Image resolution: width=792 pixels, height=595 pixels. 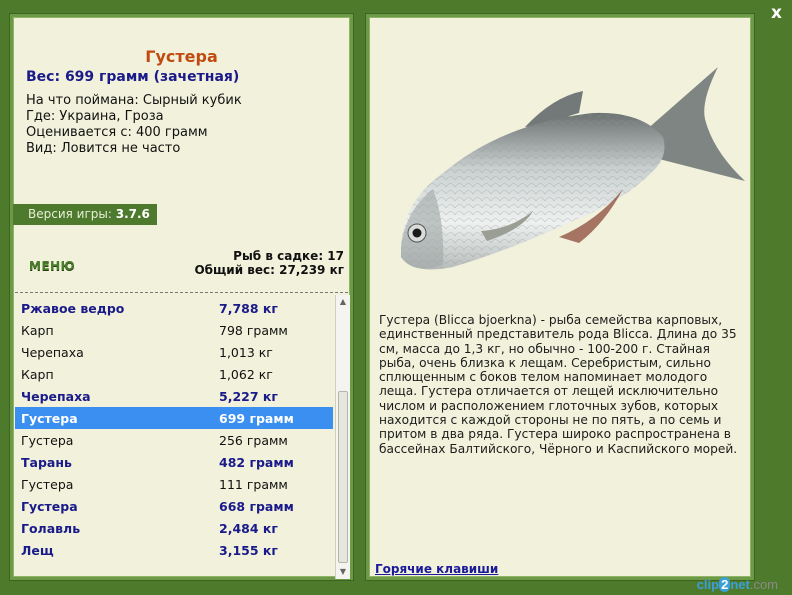 What do you see at coordinates (246, 352) in the screenshot?
I see `catch-weight: 1,013 кг` at bounding box center [246, 352].